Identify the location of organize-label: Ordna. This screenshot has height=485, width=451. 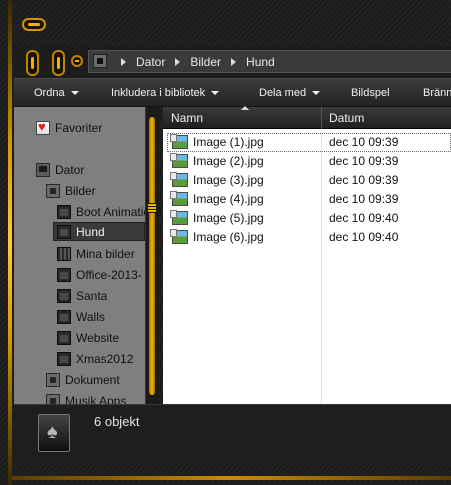
(49, 93).